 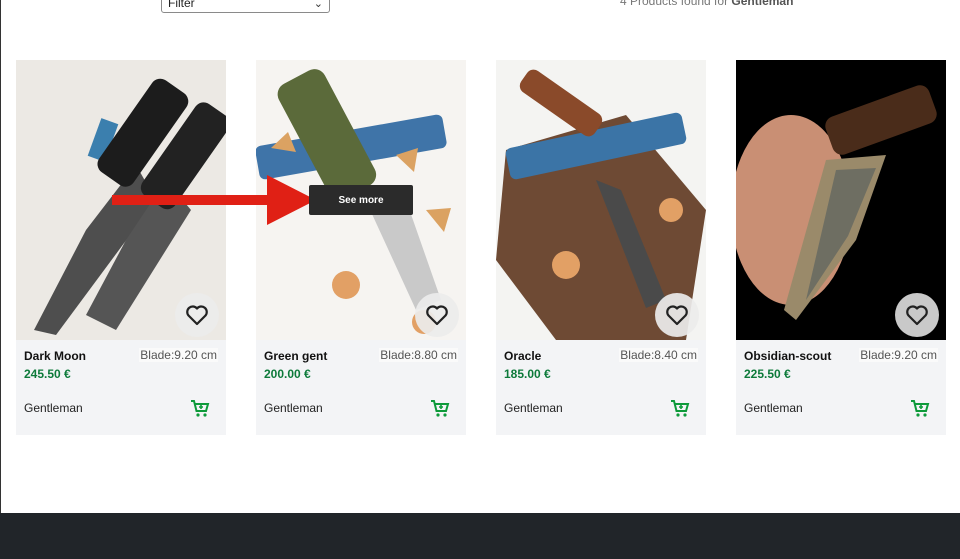 I want to click on product-name: Green gent, so click(x=295, y=356).